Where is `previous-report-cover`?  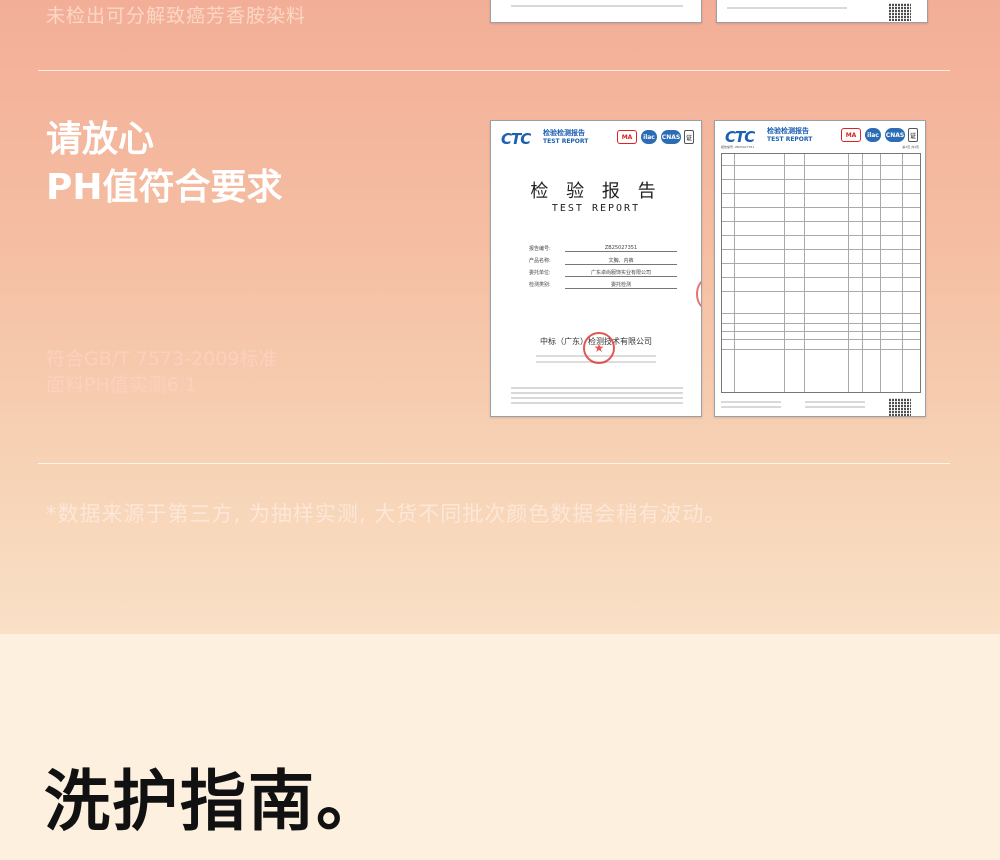 previous-report-cover is located at coordinates (596, 11).